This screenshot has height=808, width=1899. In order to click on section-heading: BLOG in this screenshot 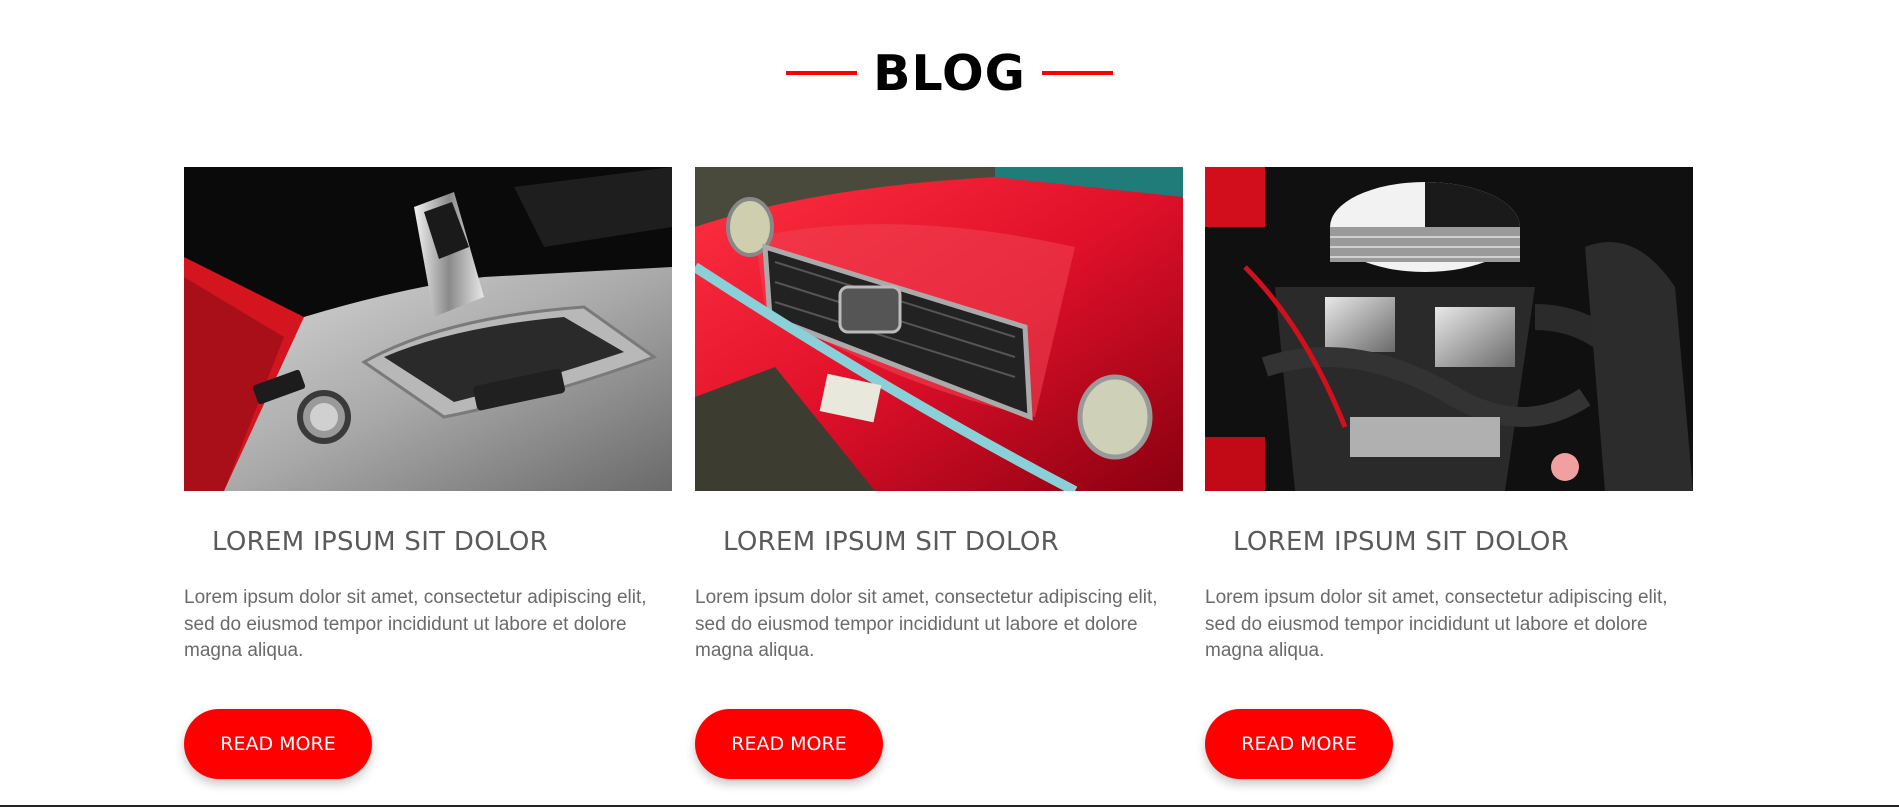, I will do `click(949, 73)`.